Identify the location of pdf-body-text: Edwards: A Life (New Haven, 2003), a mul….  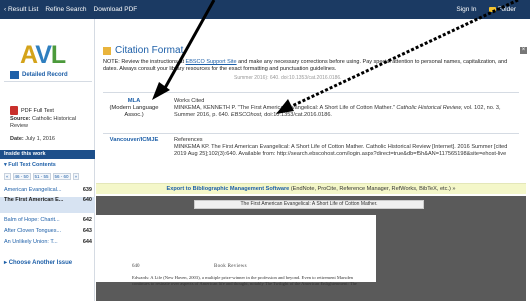
(244, 280).